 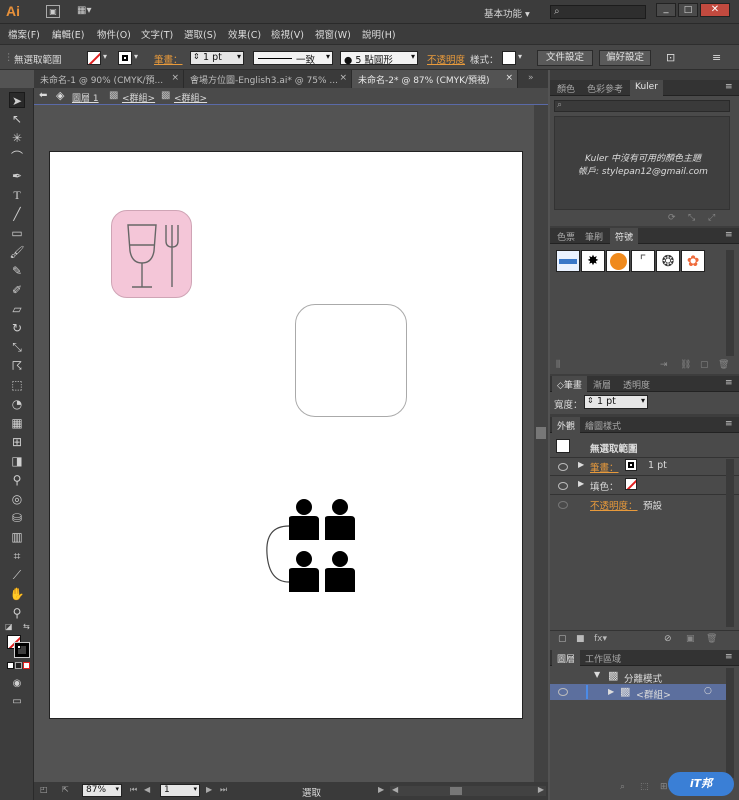 I want to click on kuler-search: ⌕, so click(x=642, y=106).